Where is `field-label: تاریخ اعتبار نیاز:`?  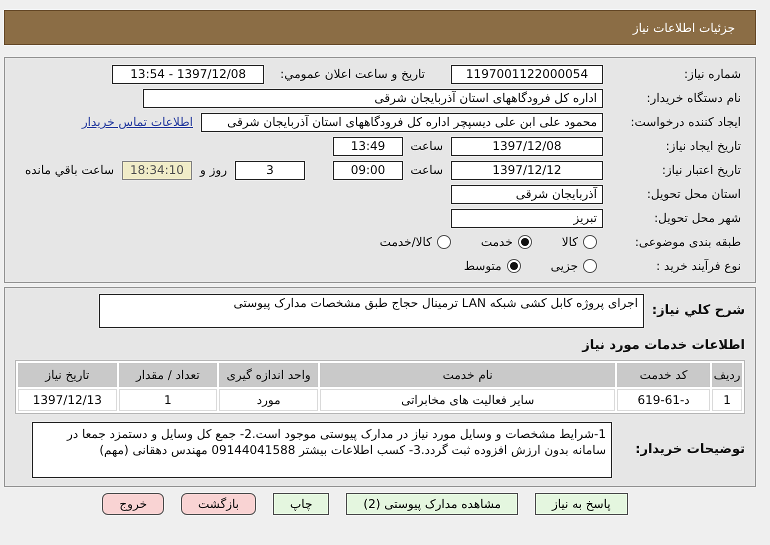 field-label: تاریخ اعتبار نیاز: is located at coordinates (700, 170).